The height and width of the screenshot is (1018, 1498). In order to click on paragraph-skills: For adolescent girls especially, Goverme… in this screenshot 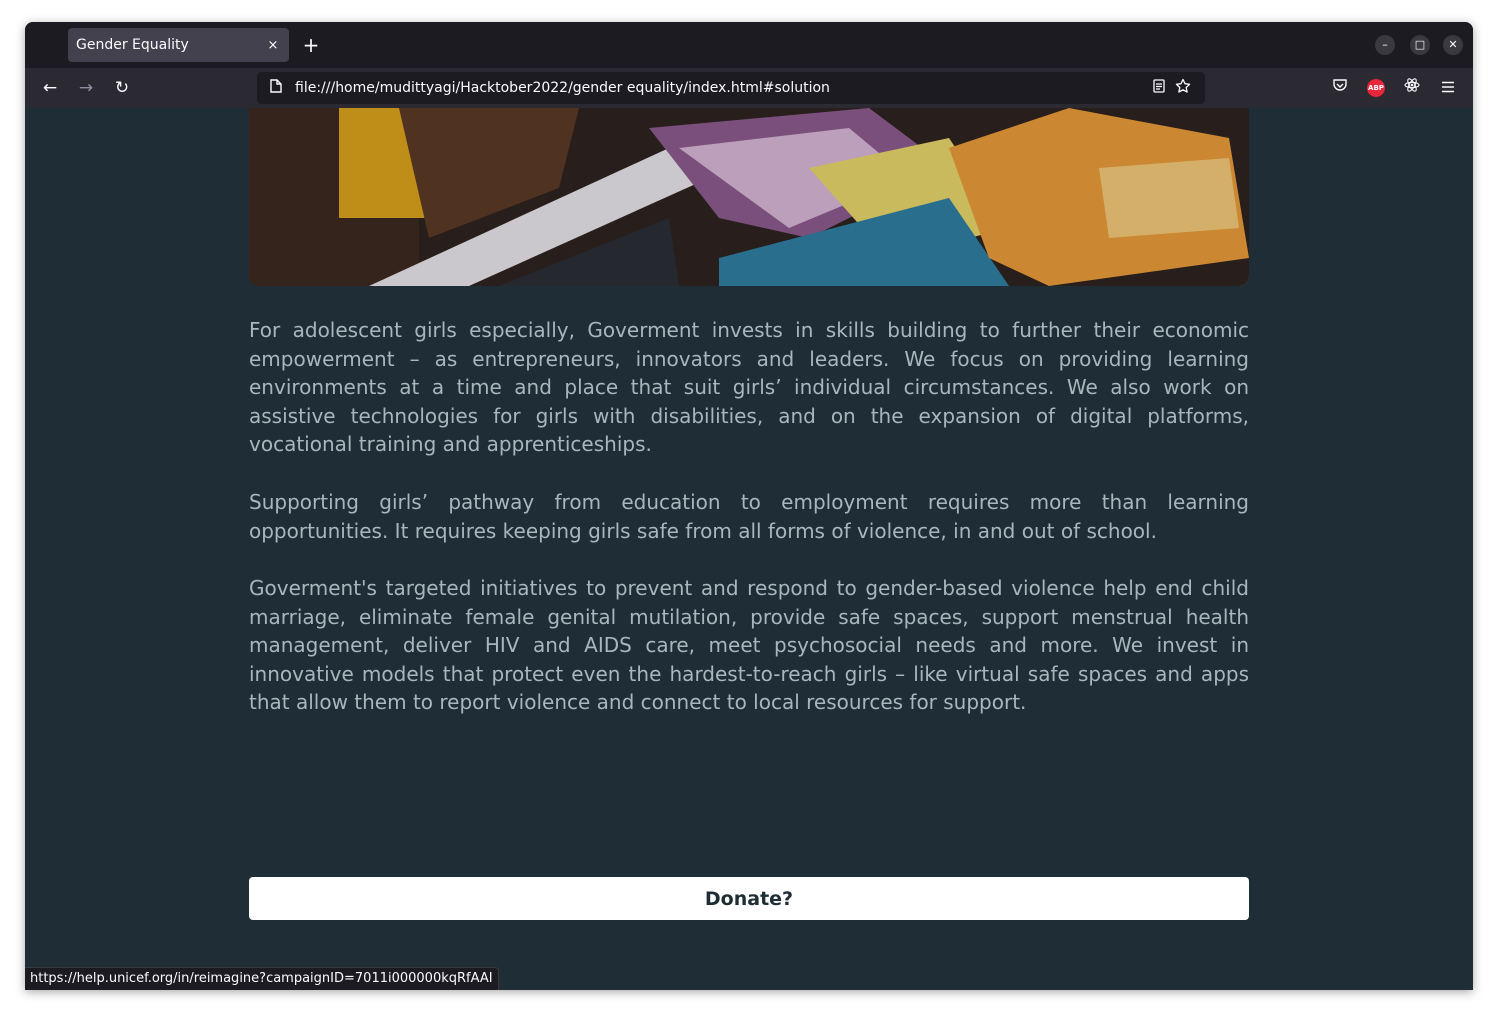, I will do `click(749, 387)`.